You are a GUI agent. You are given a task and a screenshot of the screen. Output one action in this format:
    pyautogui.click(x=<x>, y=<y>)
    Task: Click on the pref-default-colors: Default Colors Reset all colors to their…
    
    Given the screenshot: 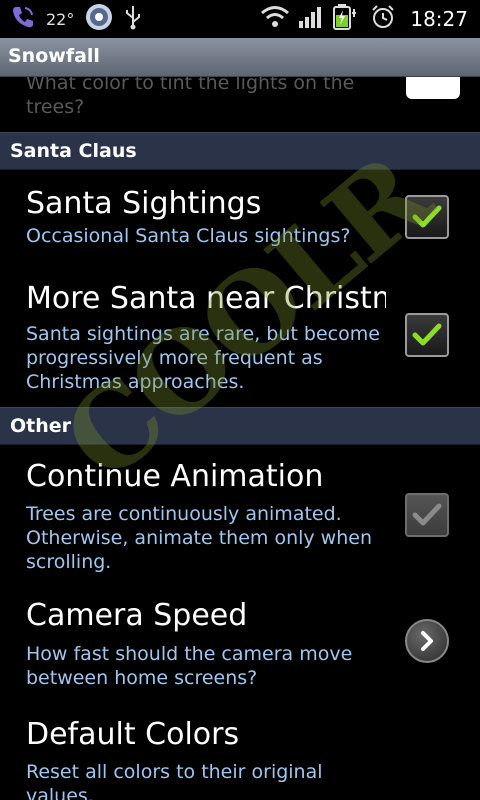 What is the action you would take?
    pyautogui.click(x=240, y=753)
    